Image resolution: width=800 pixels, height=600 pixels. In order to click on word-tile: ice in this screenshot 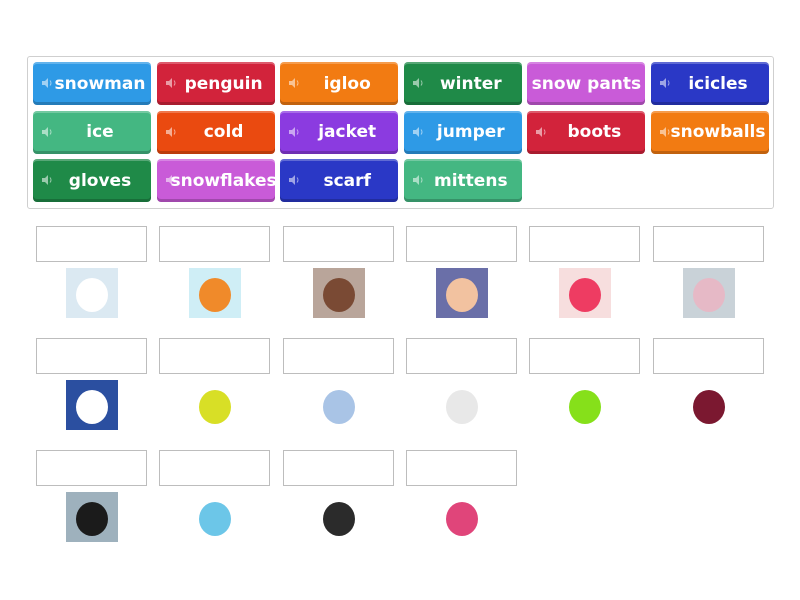, I will do `click(92, 132)`.